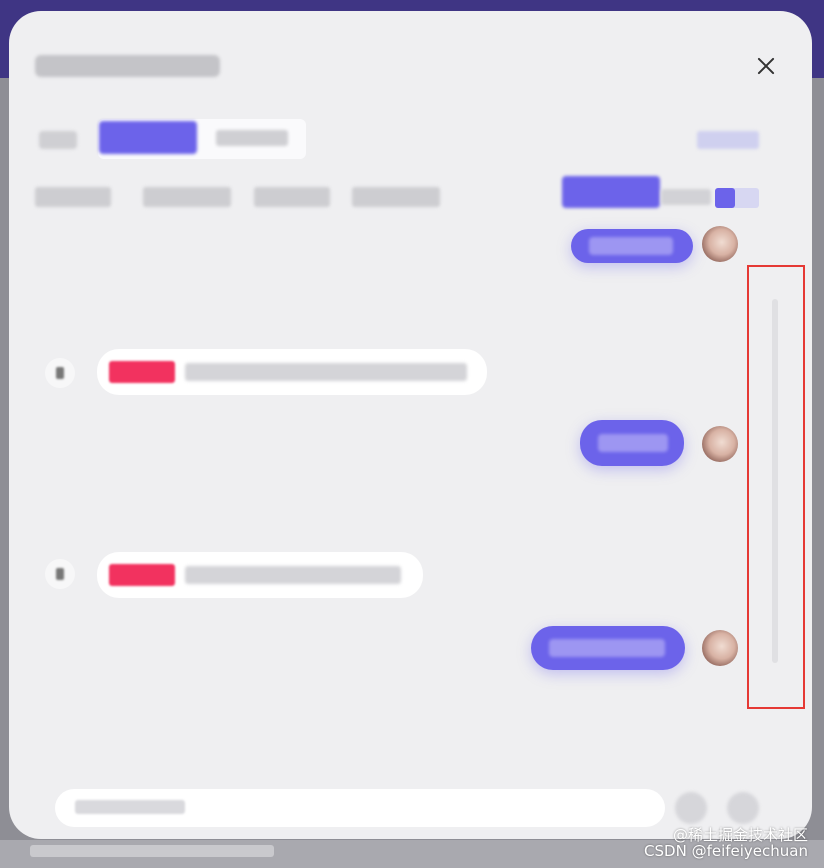  What do you see at coordinates (611, 192) in the screenshot?
I see `filter-active-button` at bounding box center [611, 192].